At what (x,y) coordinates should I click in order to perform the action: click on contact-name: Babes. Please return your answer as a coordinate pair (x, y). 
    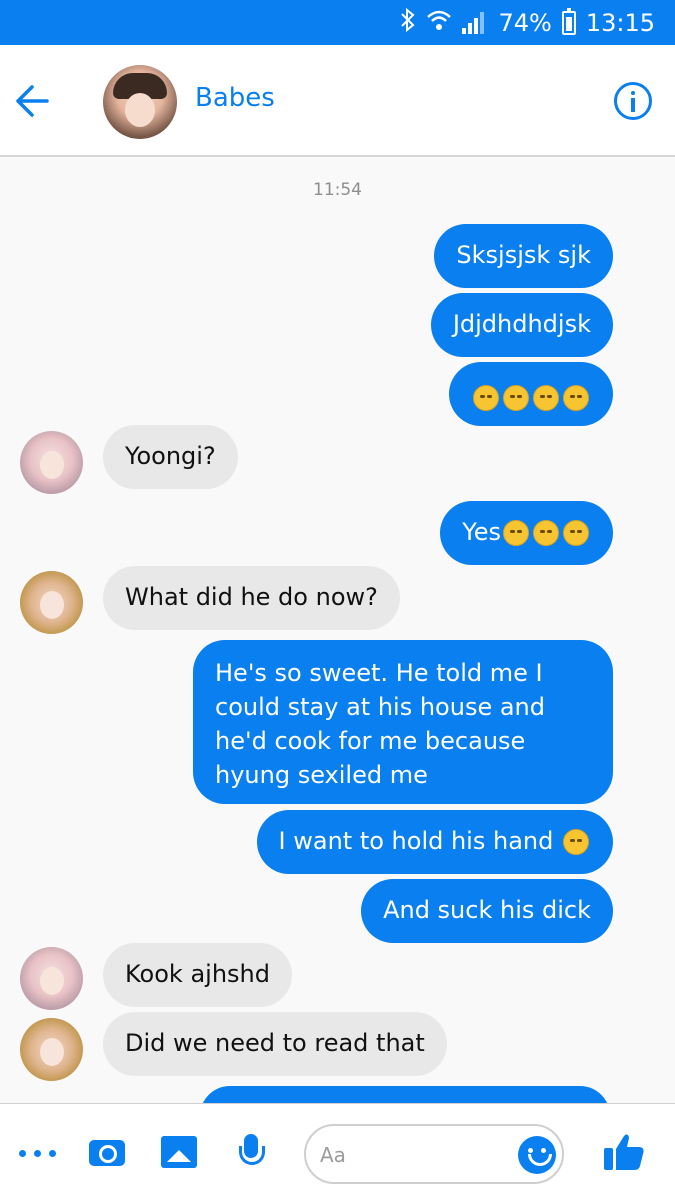
    Looking at the image, I should click on (235, 98).